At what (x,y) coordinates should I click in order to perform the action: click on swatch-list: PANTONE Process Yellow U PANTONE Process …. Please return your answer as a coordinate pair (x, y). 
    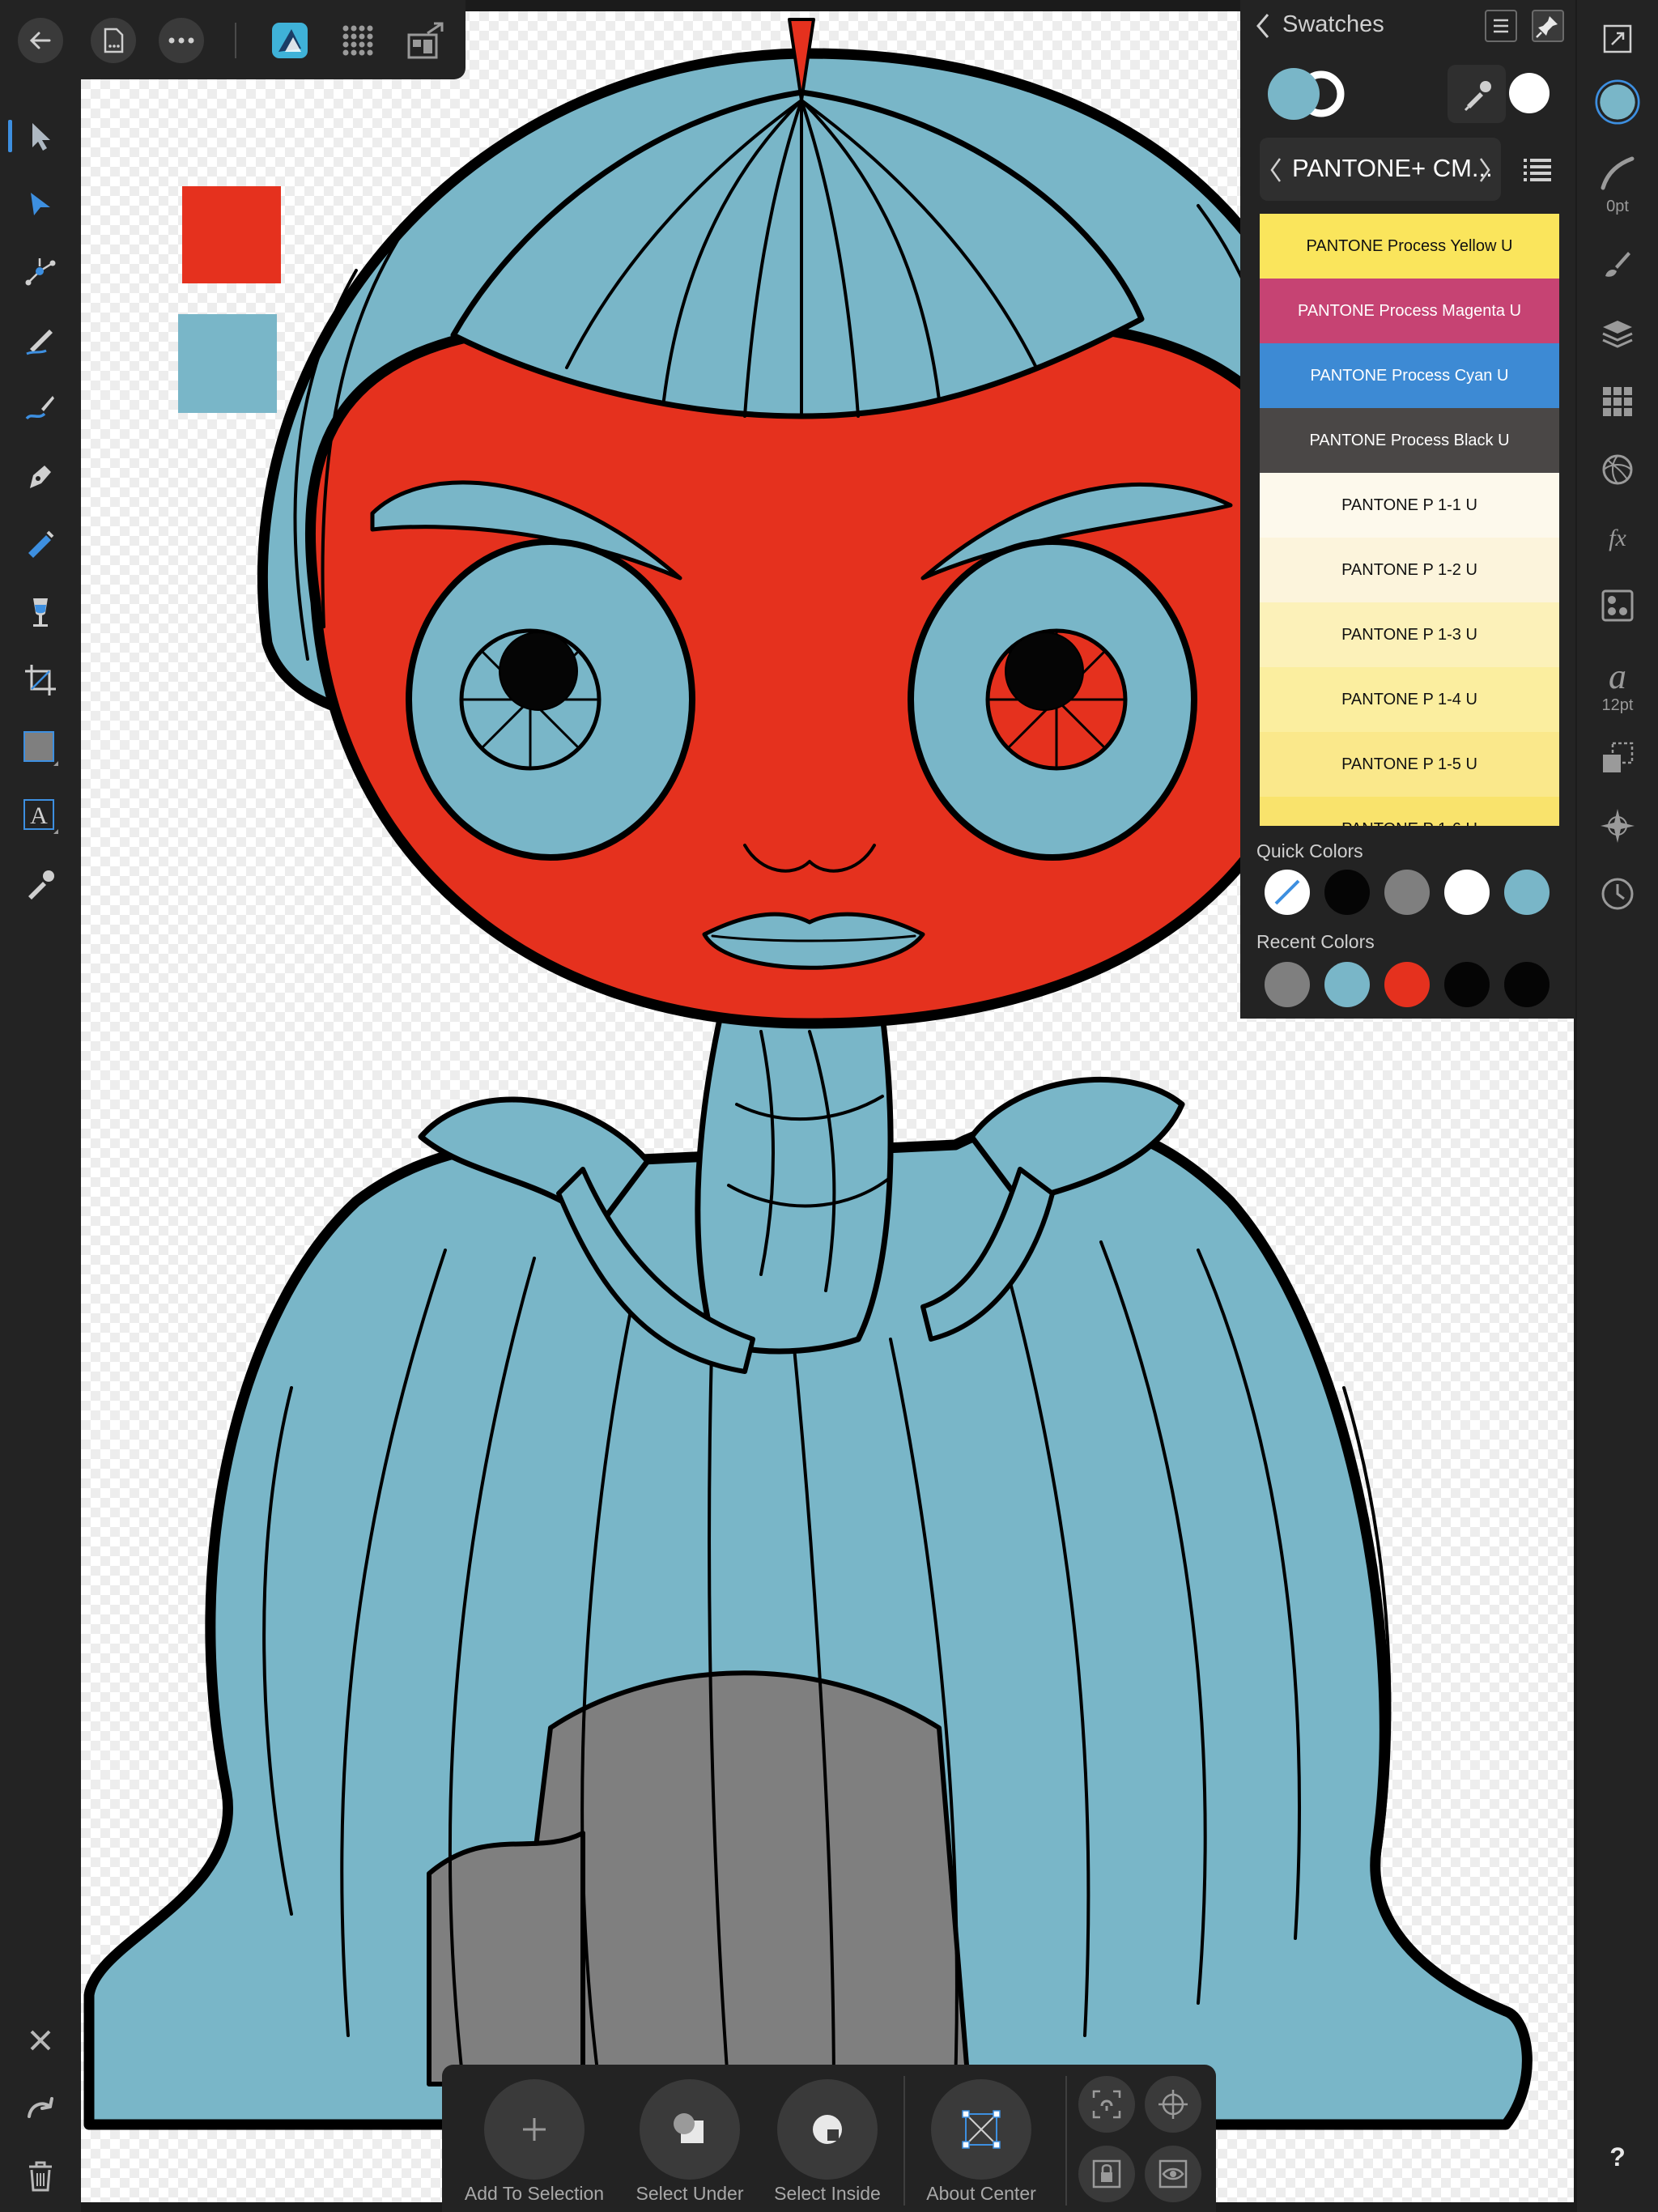
    Looking at the image, I should click on (1409, 520).